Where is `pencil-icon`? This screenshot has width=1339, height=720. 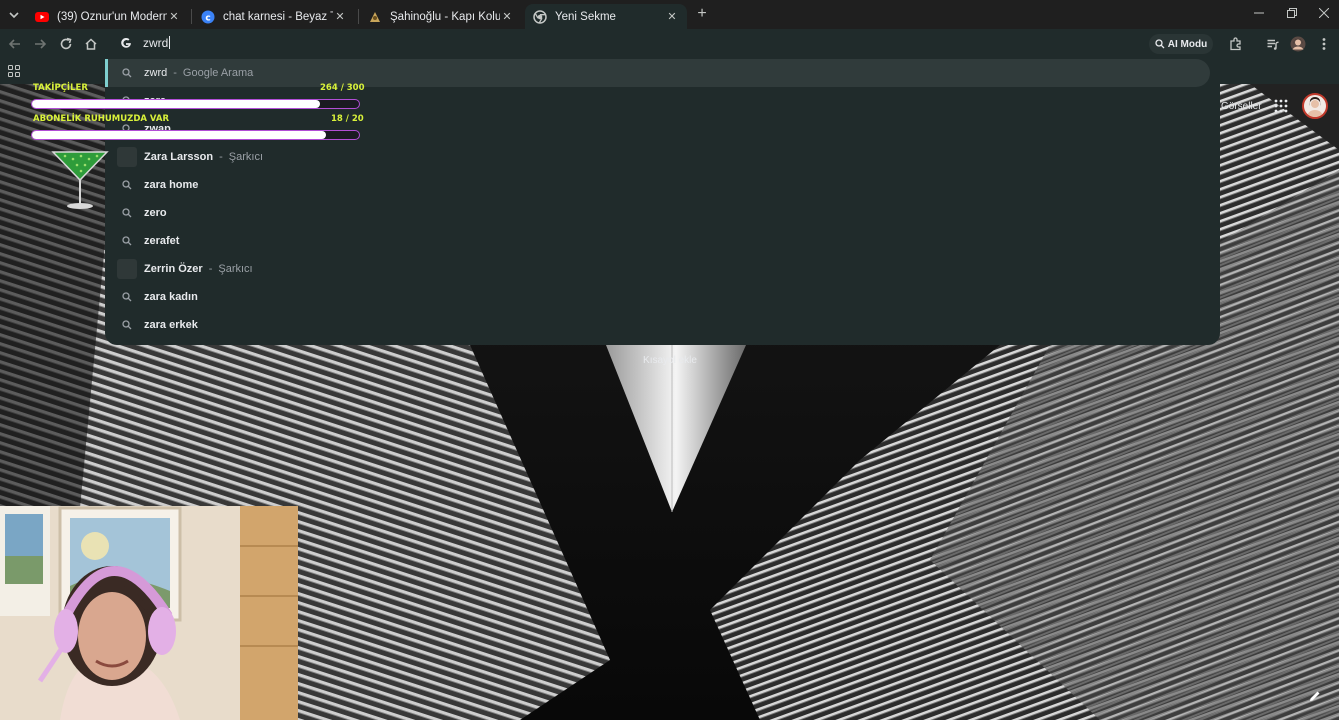 pencil-icon is located at coordinates (1315, 696).